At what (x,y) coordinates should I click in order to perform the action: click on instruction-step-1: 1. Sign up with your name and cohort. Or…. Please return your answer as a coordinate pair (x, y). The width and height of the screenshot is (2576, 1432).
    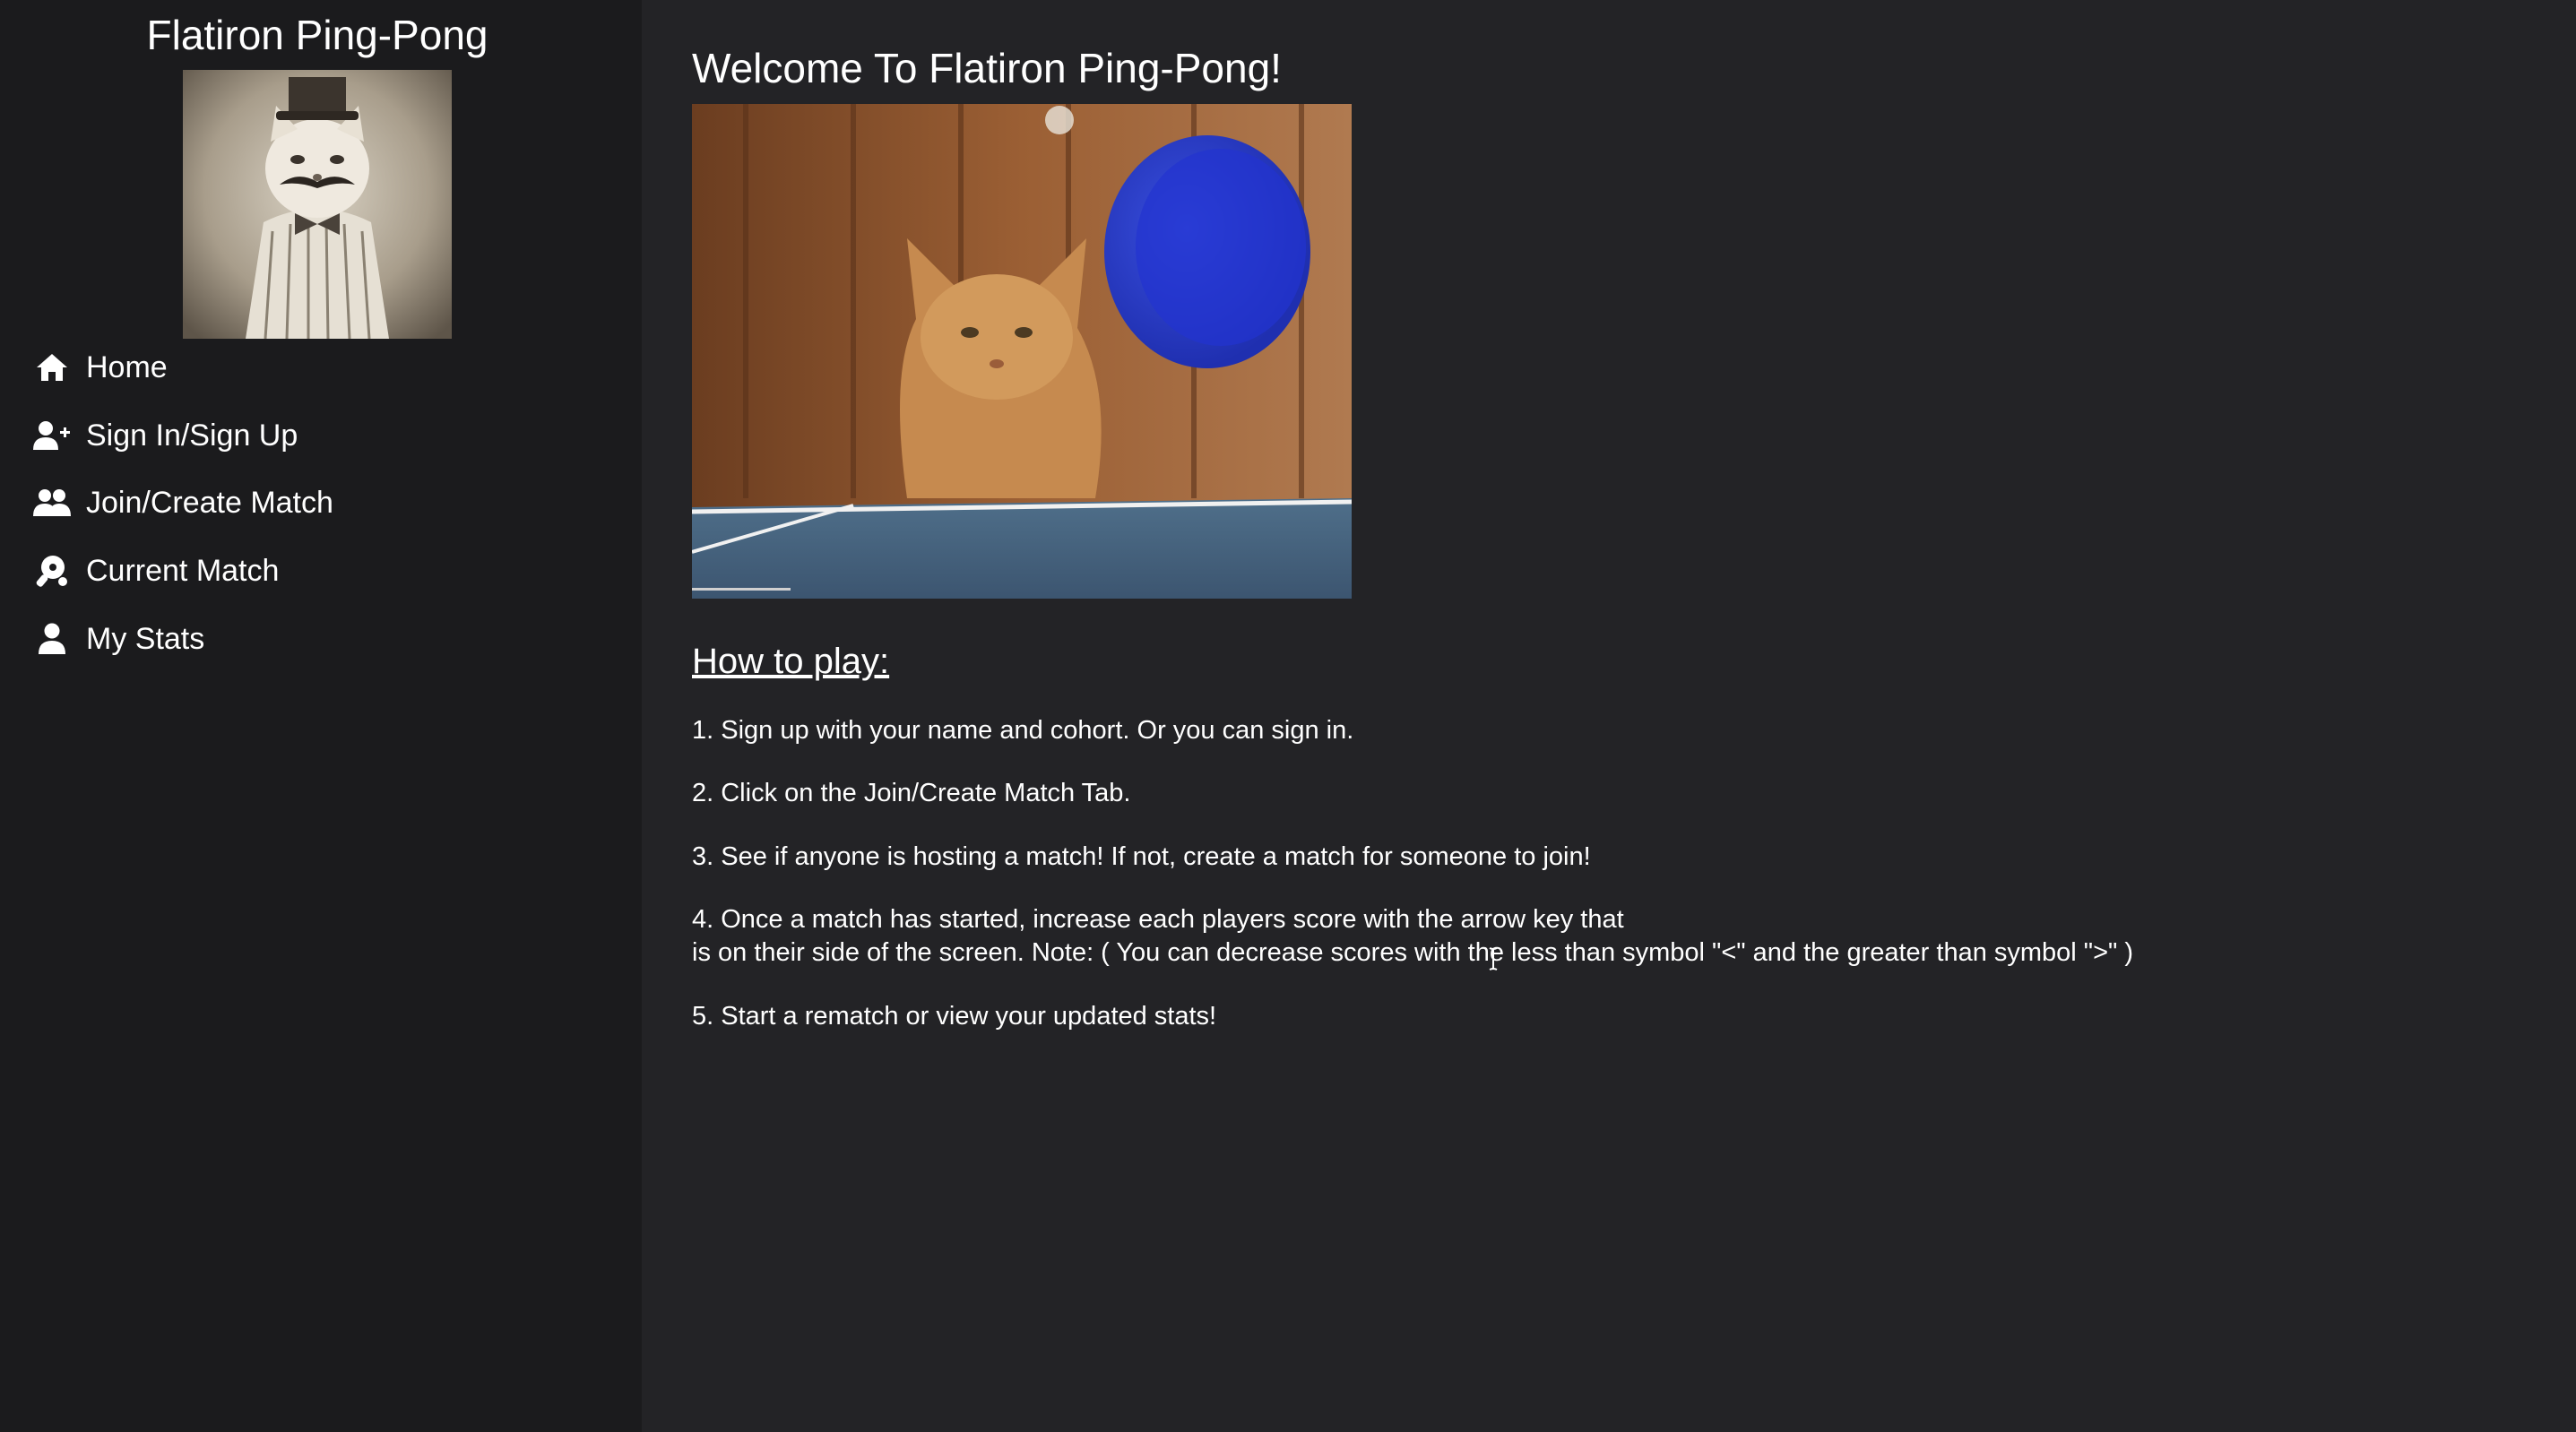
    Looking at the image, I should click on (1023, 730).